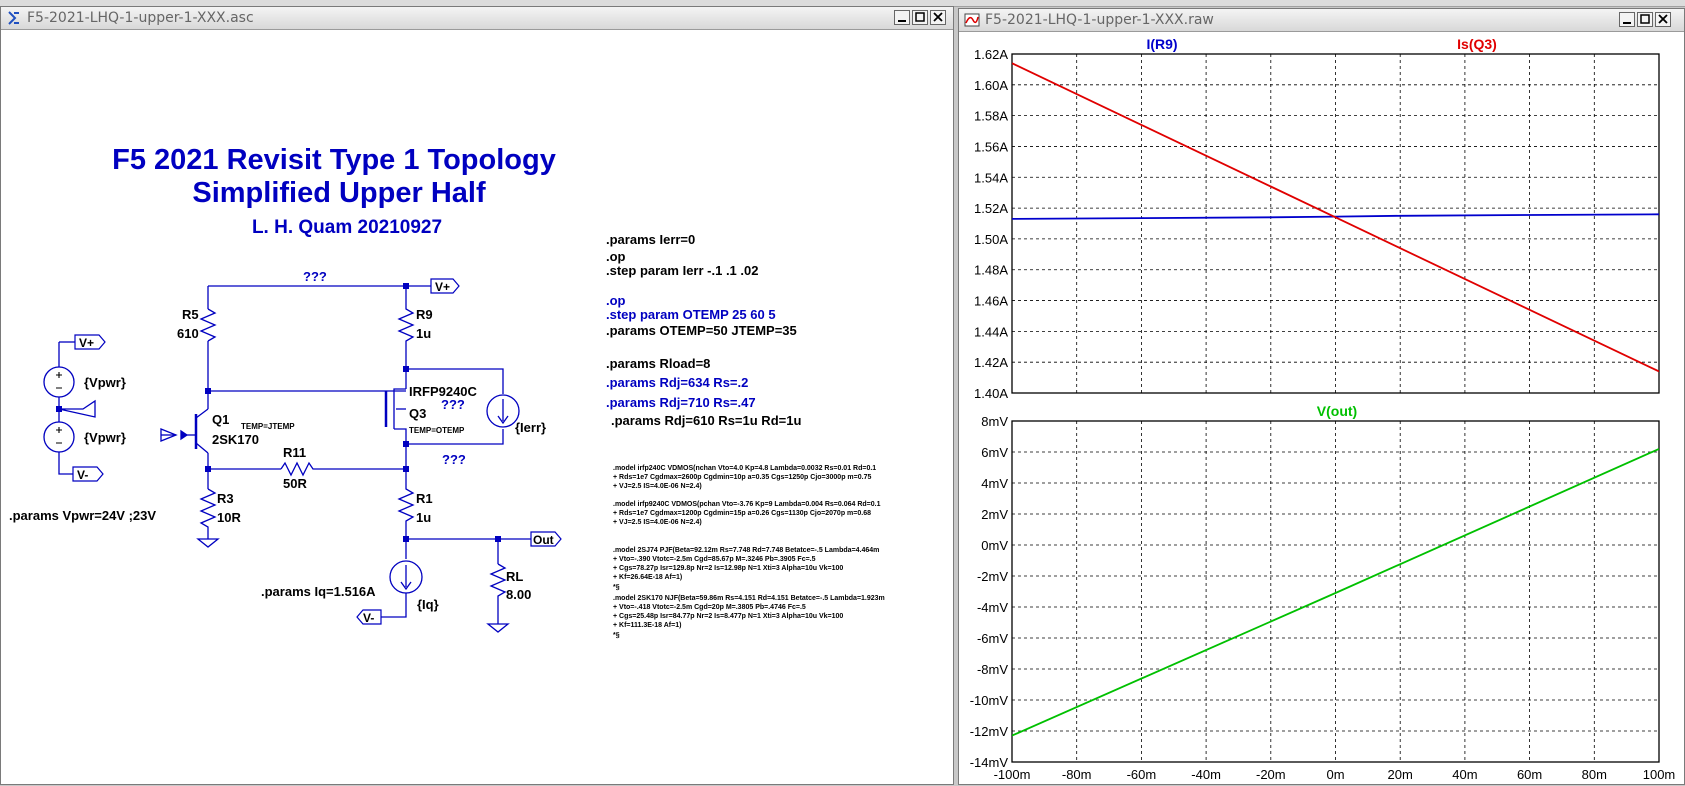 Image resolution: width=1685 pixels, height=786 pixels. I want to click on y-tick-label: 1.40A, so click(991, 393).